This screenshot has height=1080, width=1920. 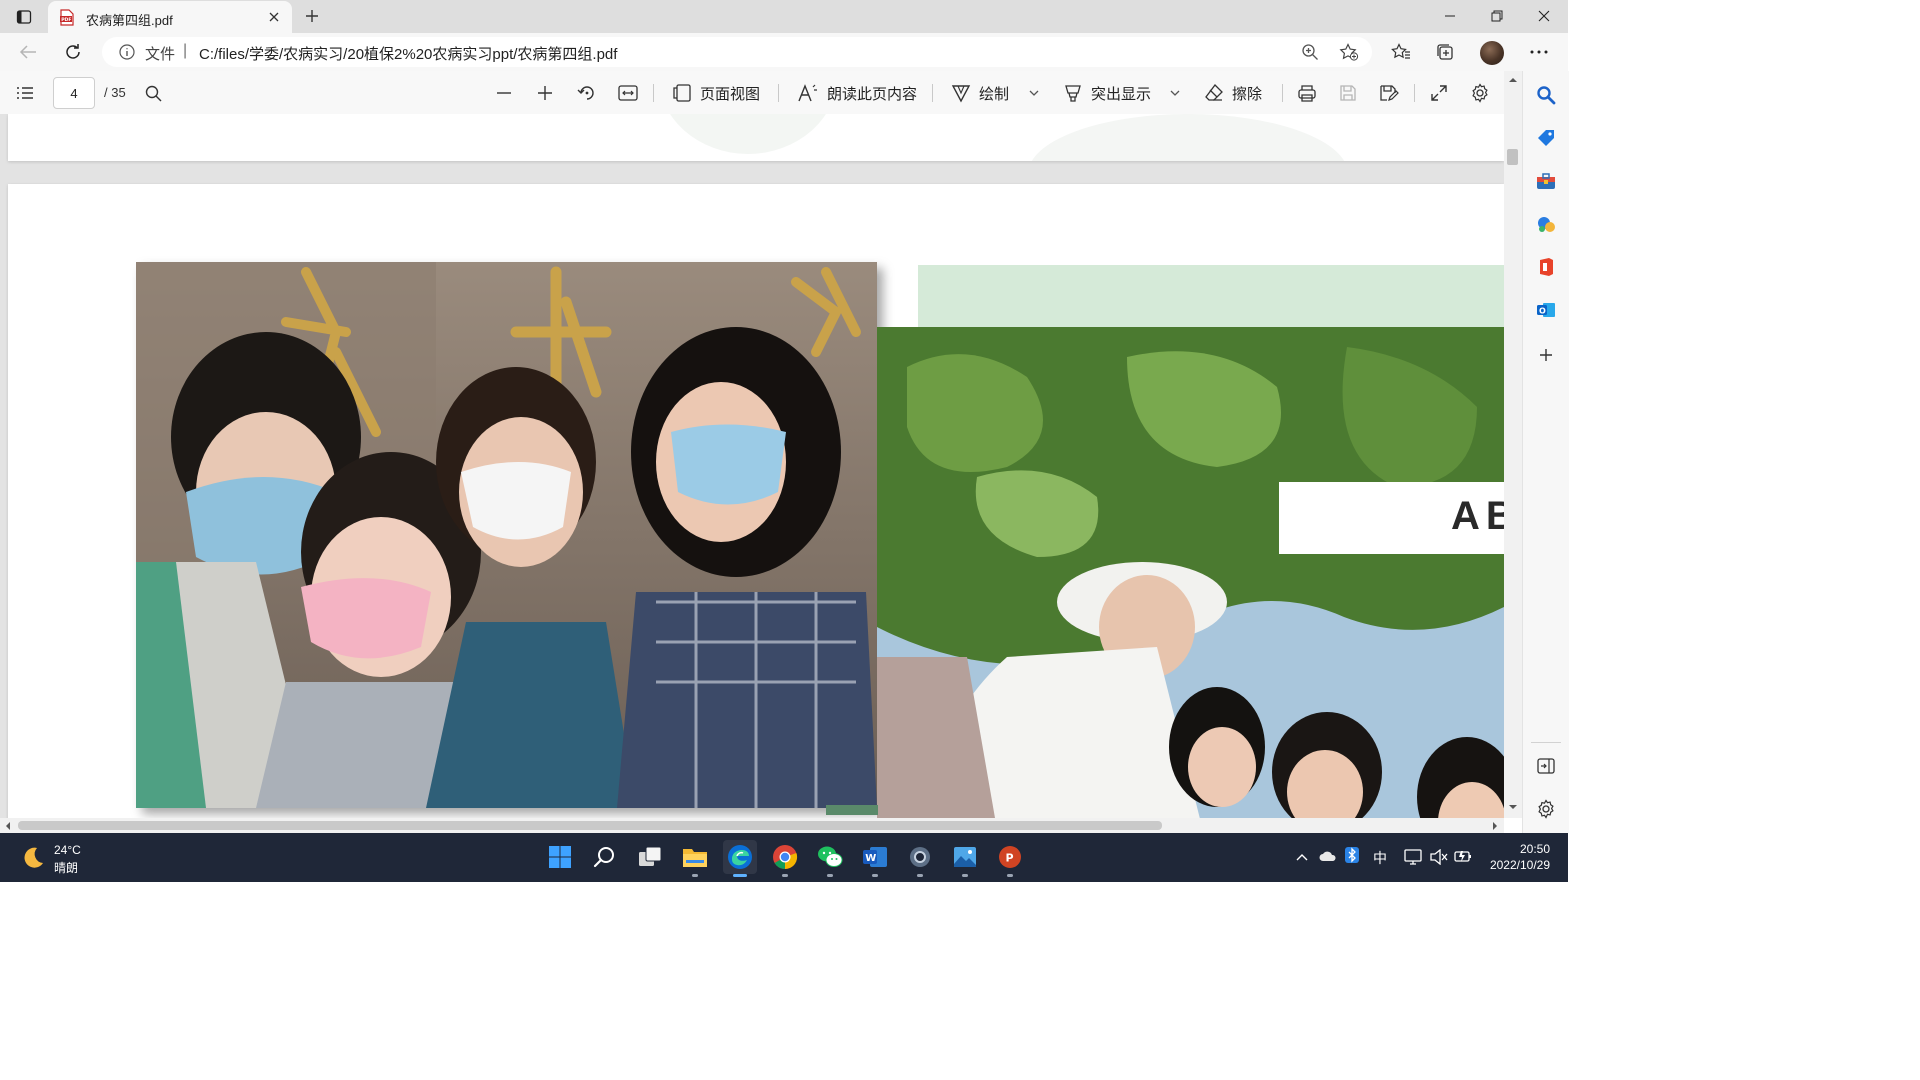 What do you see at coordinates (80, 858) in the screenshot?
I see `weather-widget: 24°C 晴朗` at bounding box center [80, 858].